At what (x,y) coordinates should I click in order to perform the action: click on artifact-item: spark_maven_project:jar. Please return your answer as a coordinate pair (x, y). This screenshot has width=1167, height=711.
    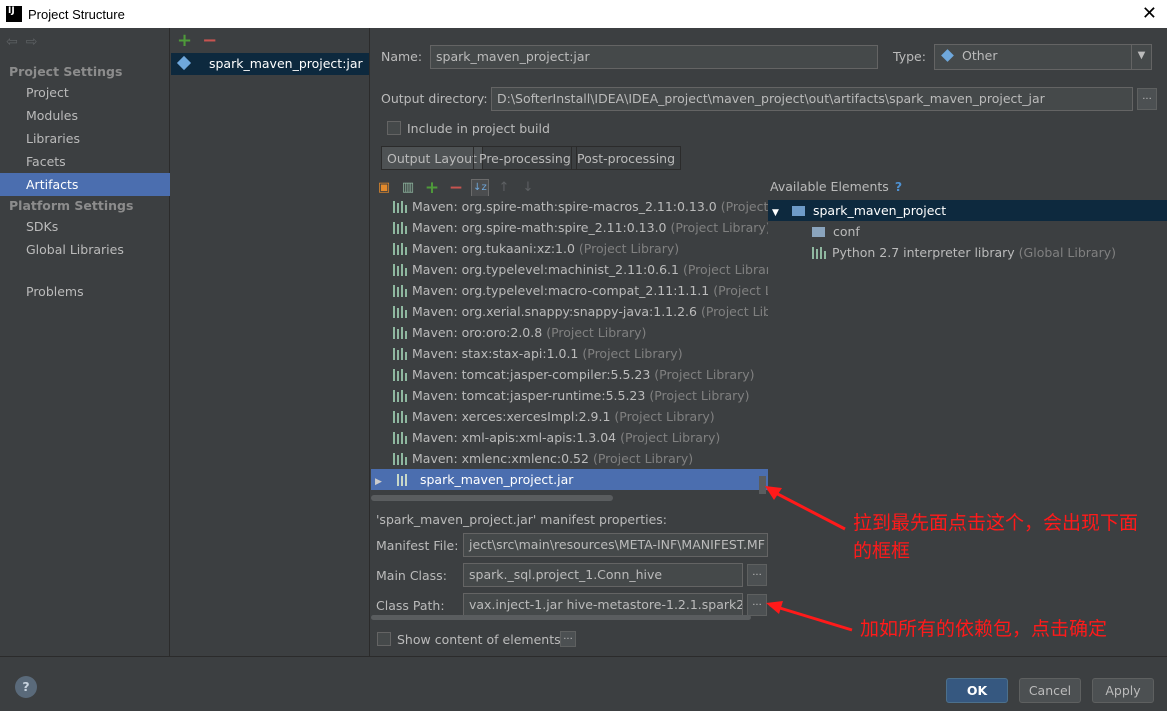
    Looking at the image, I should click on (270, 64).